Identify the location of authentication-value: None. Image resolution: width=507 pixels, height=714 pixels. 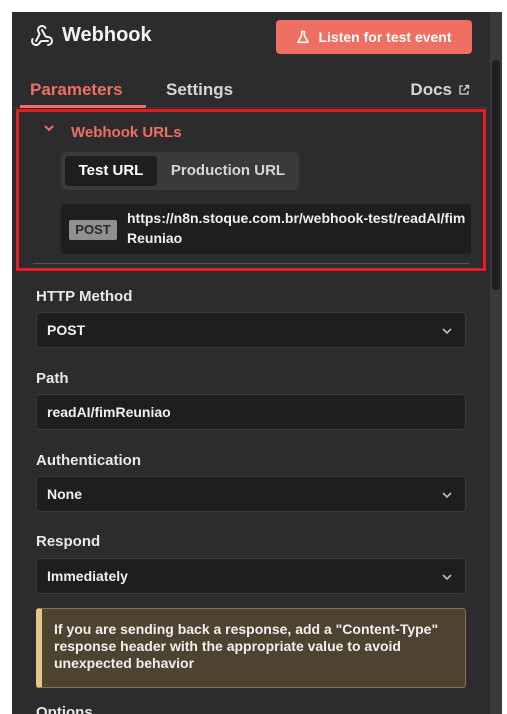
(64, 494).